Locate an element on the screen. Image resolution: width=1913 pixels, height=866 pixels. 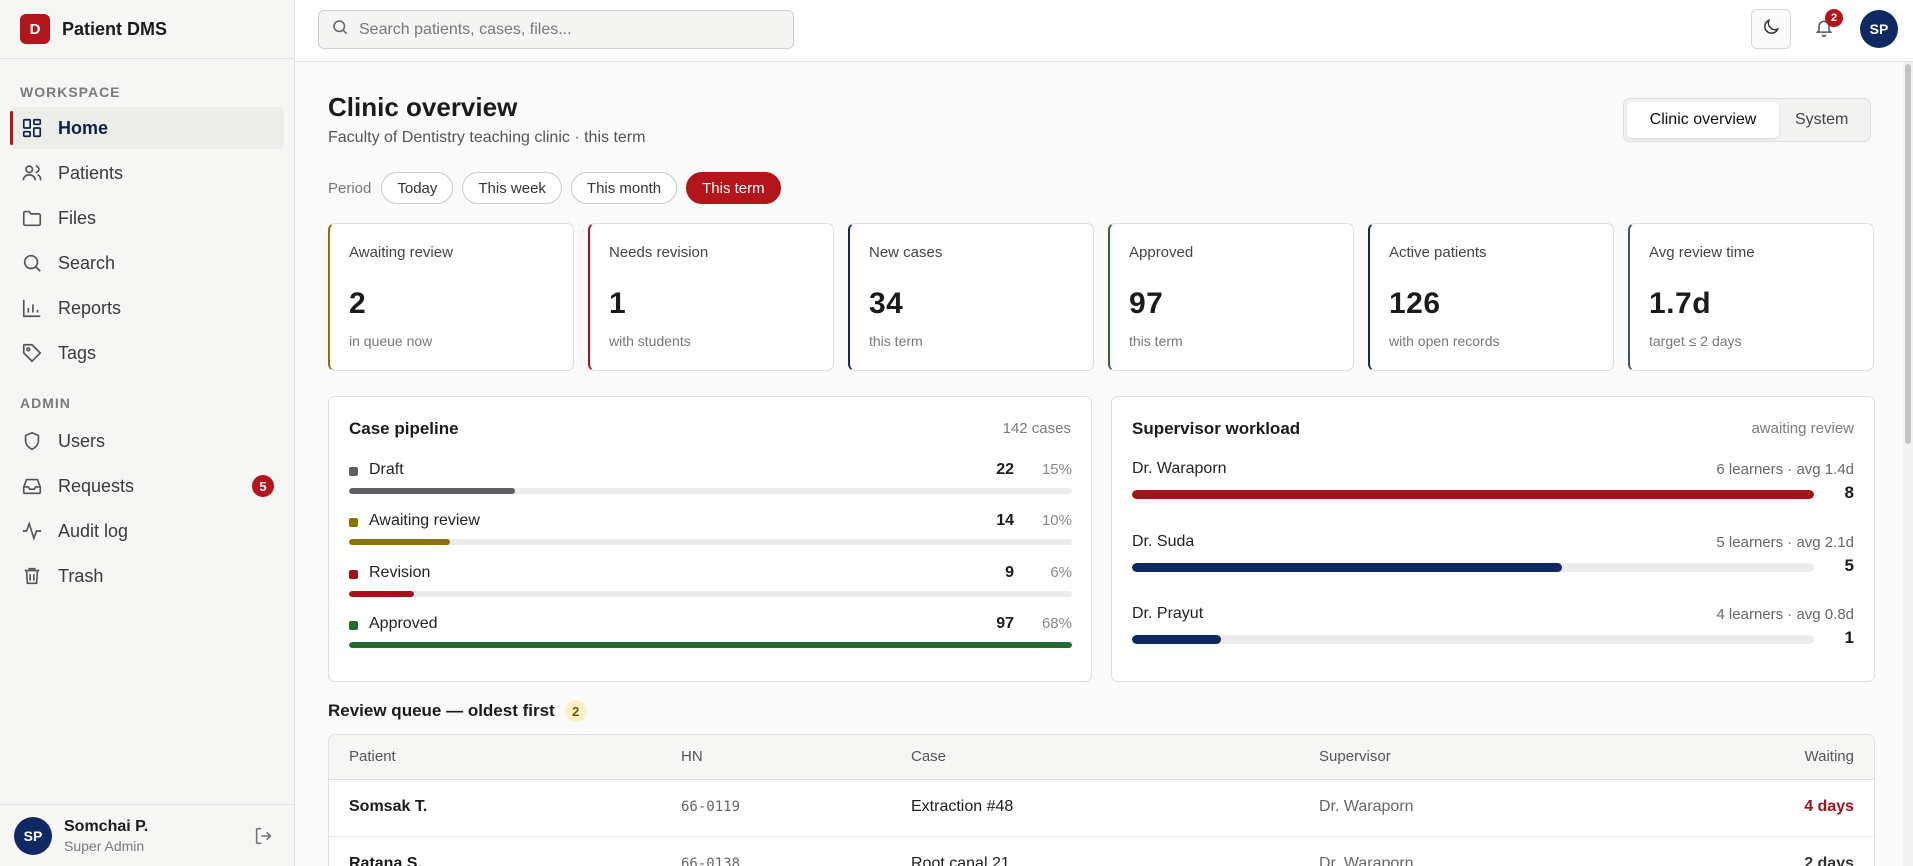
period-chip-this-month: This month is located at coordinates (624, 188).